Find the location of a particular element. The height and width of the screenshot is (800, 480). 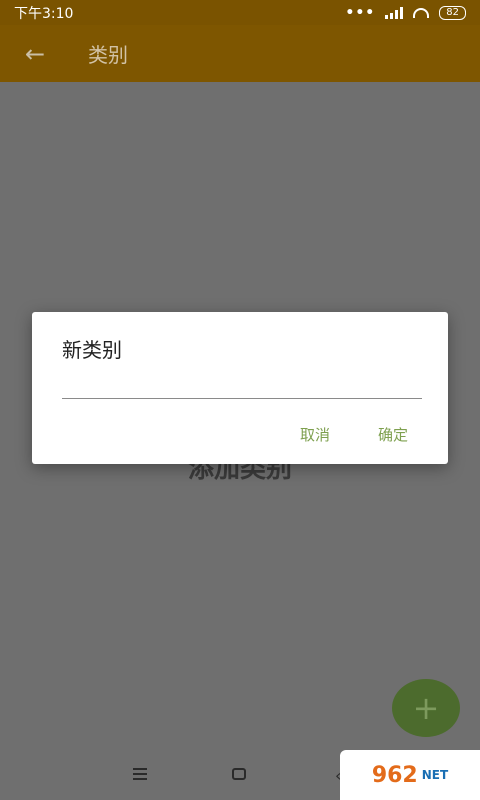

page-title: 类别 is located at coordinates (108, 55).